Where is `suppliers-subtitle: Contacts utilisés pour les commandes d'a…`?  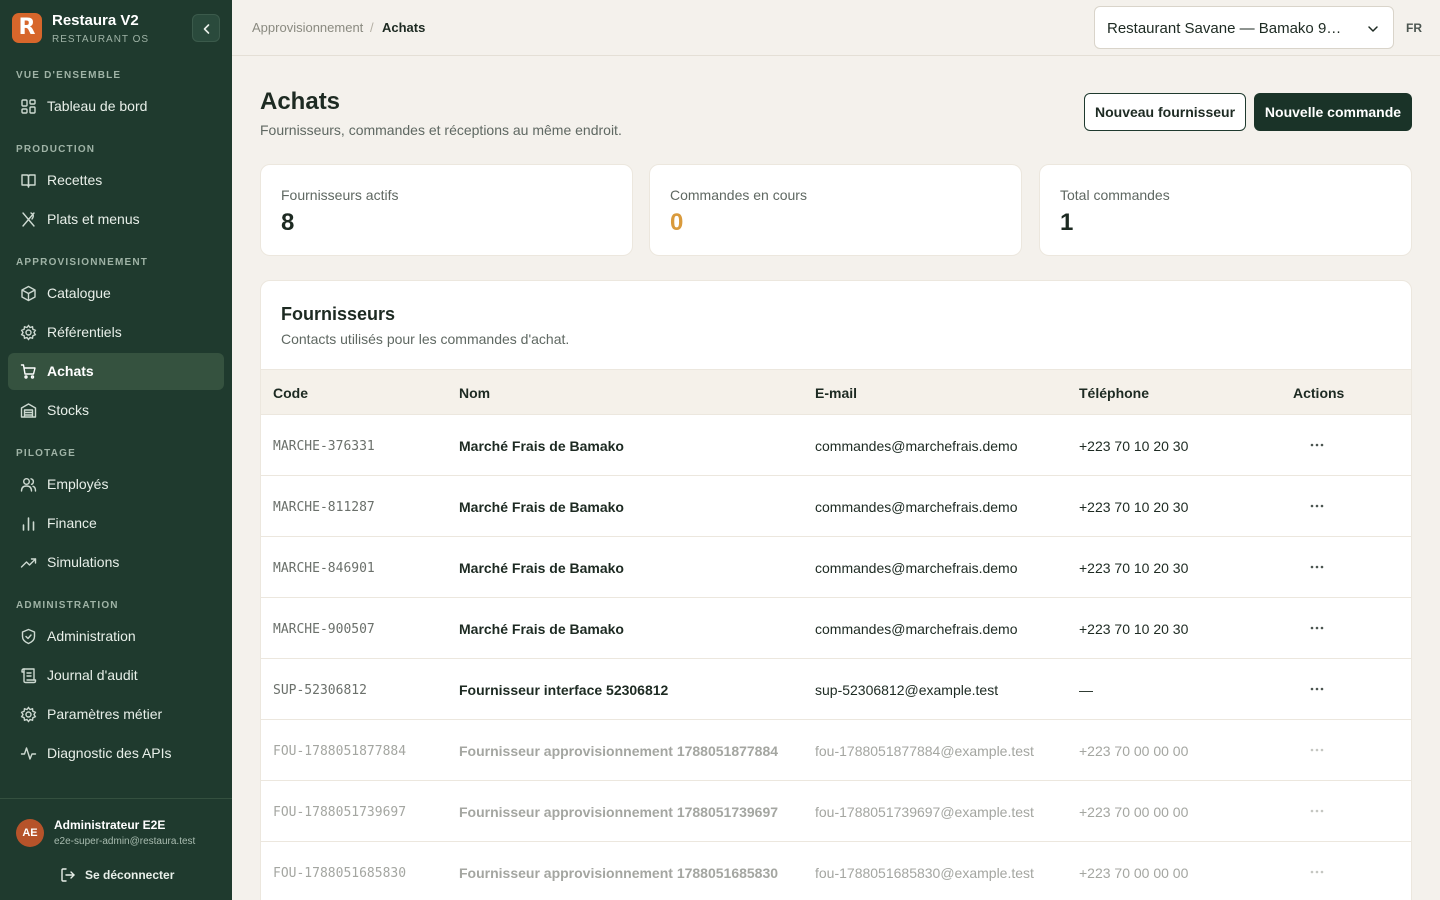
suppliers-subtitle: Contacts utilisés pour les commandes d'a… is located at coordinates (425, 339).